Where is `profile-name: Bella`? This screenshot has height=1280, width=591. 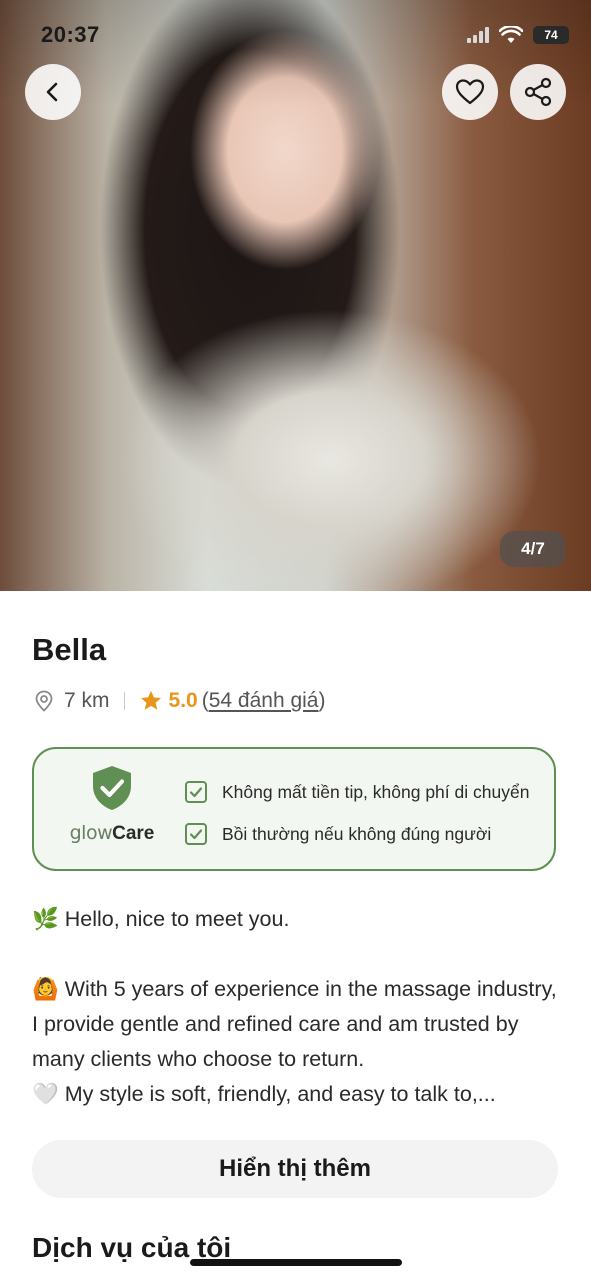 profile-name: Bella is located at coordinates (69, 649).